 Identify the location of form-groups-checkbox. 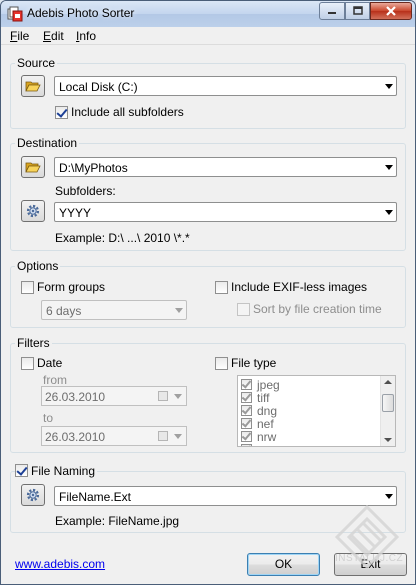
(27, 287).